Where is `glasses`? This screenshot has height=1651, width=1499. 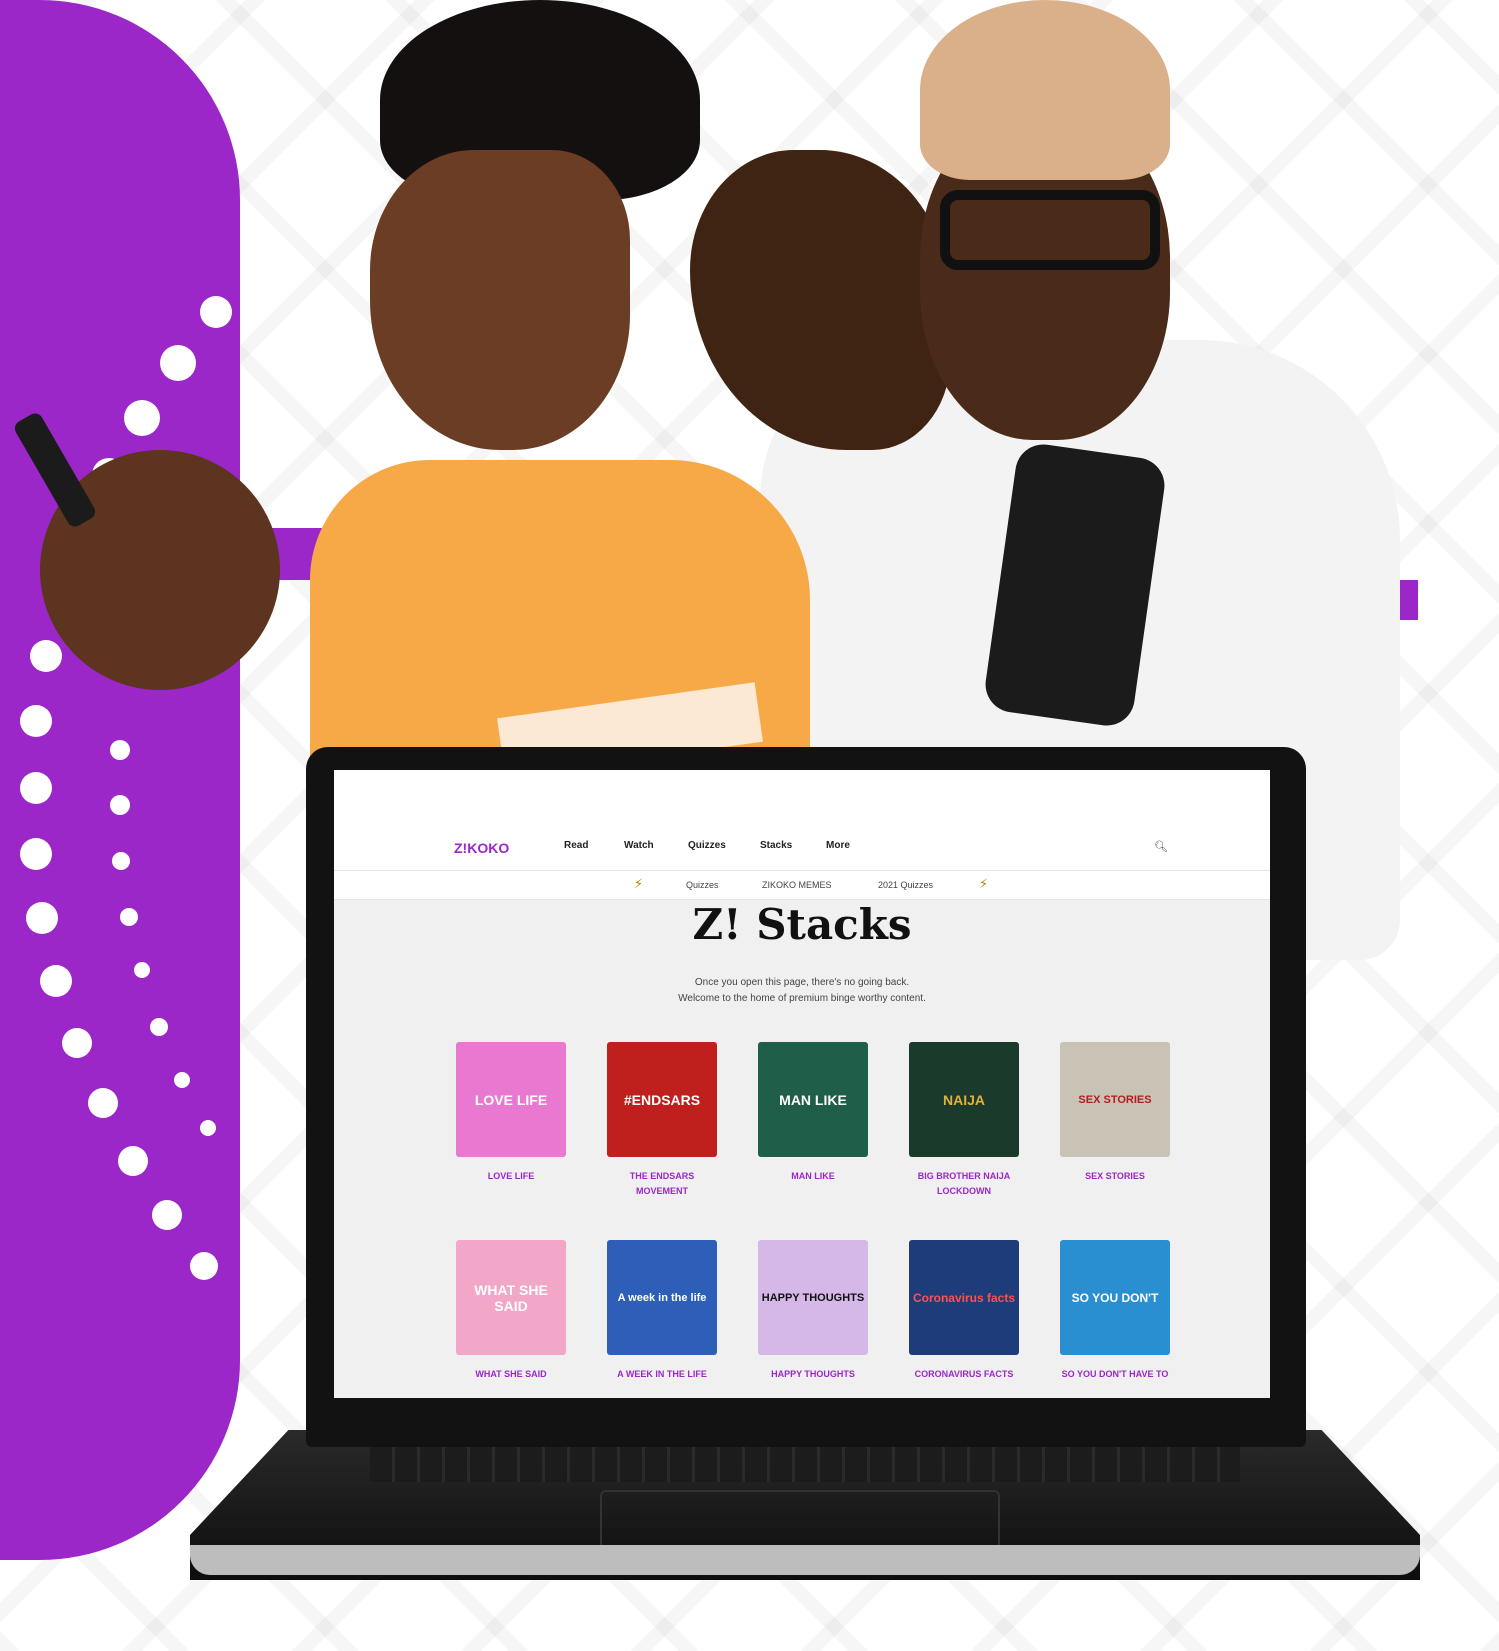
glasses is located at coordinates (1050, 230).